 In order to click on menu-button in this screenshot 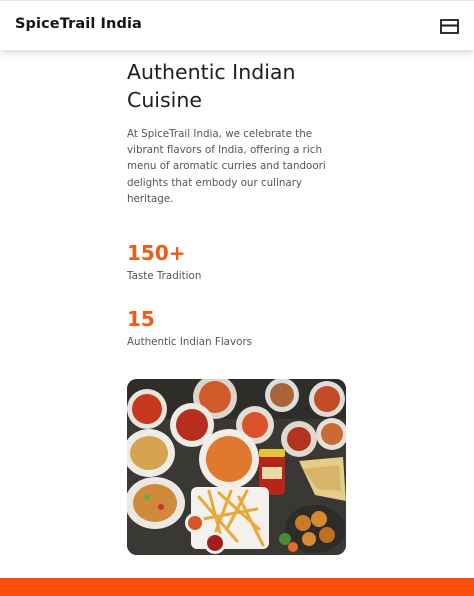, I will do `click(449, 26)`.